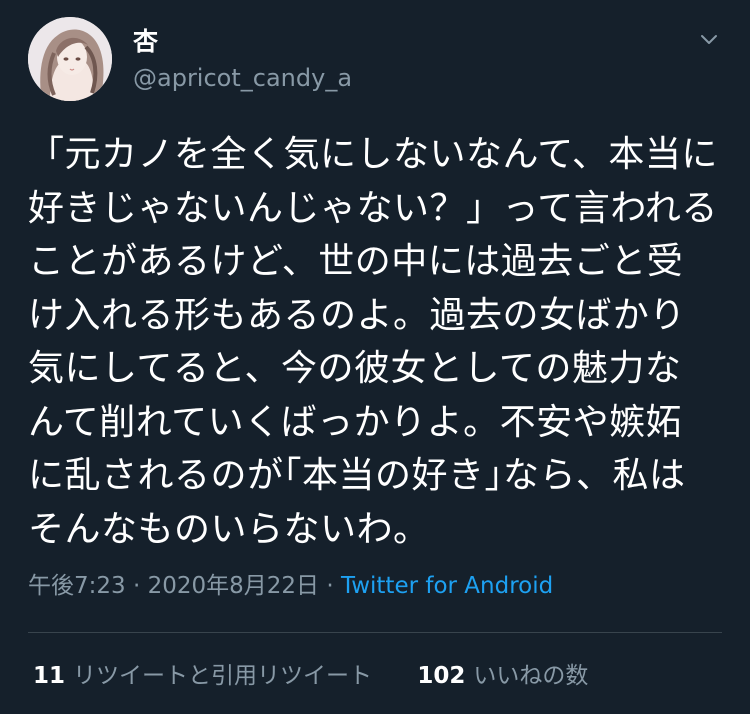  What do you see at coordinates (49, 676) in the screenshot?
I see `retweets-count: 11` at bounding box center [49, 676].